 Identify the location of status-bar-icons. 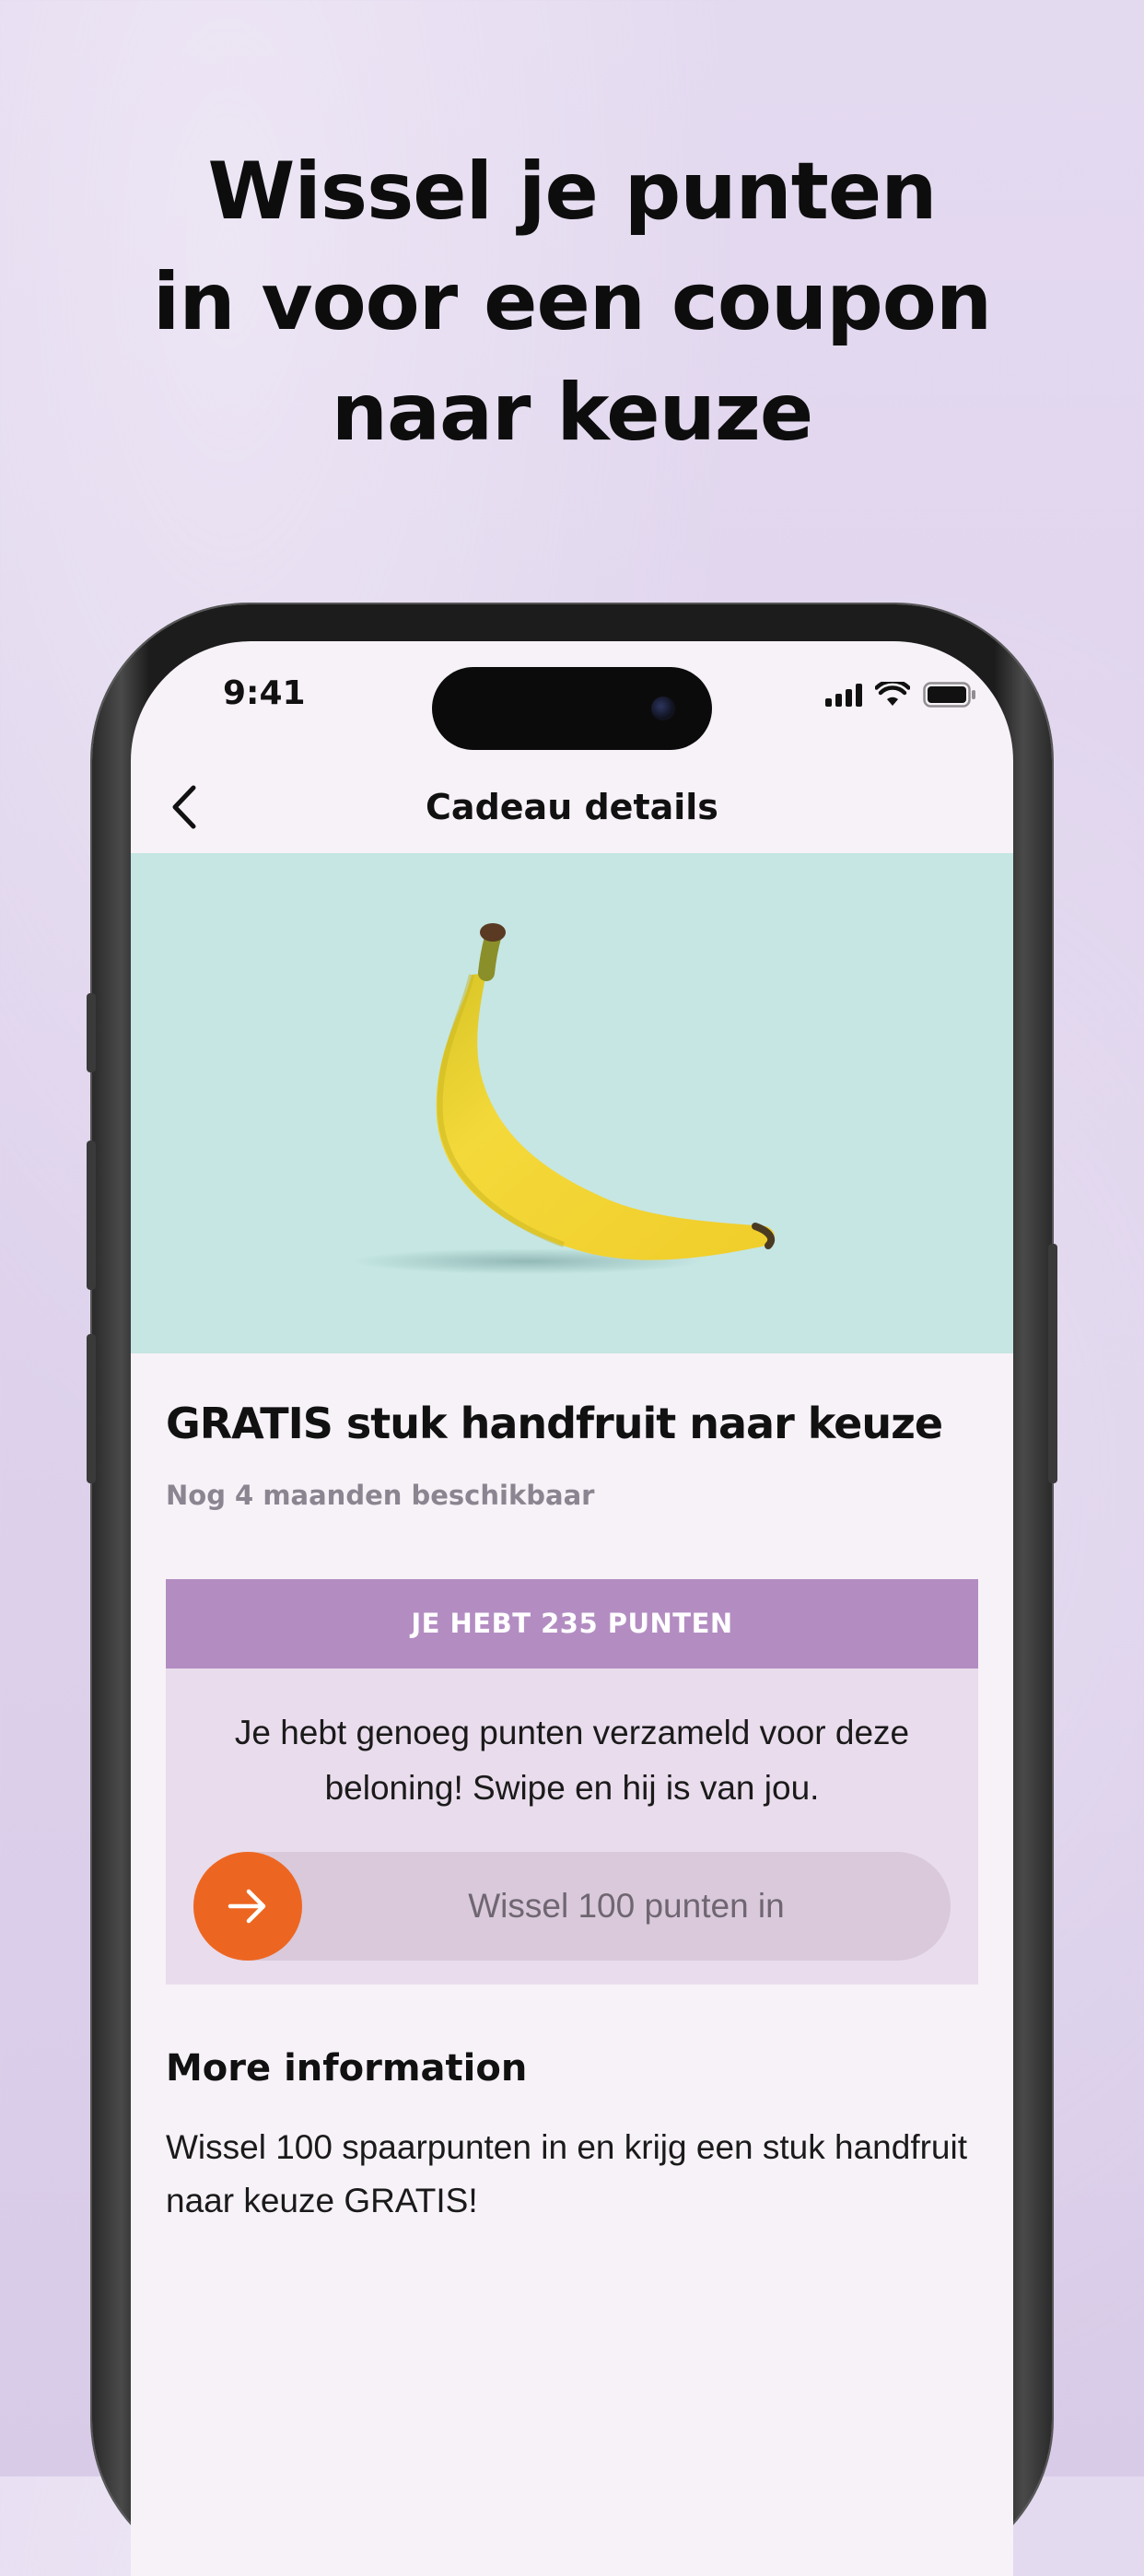
(900, 695).